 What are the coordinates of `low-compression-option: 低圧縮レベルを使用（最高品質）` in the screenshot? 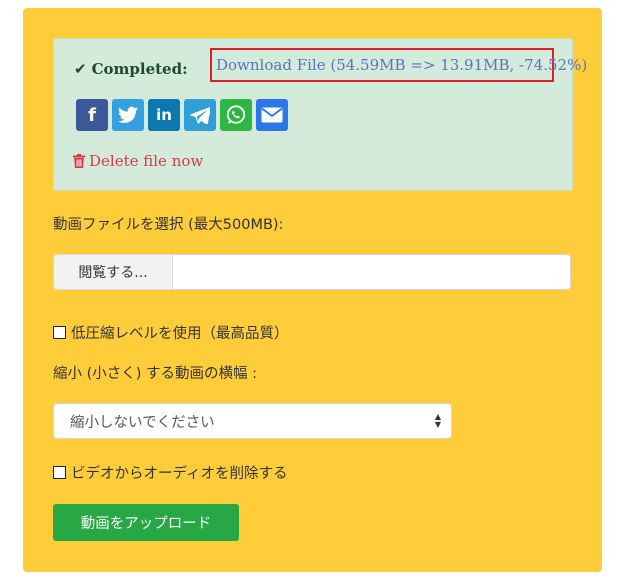 It's located at (171, 332).